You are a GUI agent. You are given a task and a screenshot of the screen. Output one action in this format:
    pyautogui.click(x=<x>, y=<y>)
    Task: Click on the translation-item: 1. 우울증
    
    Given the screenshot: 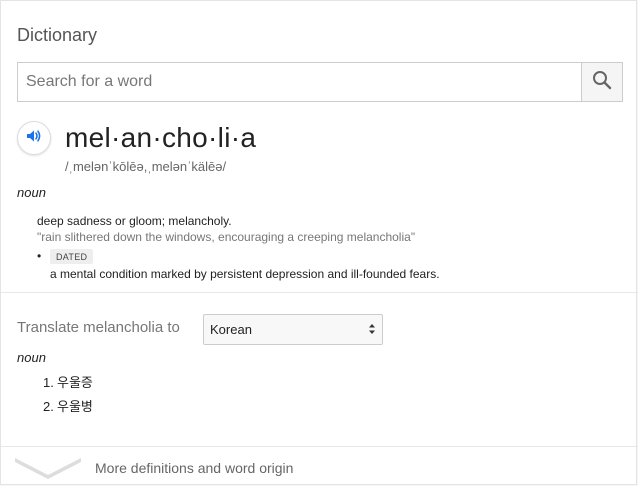 What is the action you would take?
    pyautogui.click(x=68, y=386)
    